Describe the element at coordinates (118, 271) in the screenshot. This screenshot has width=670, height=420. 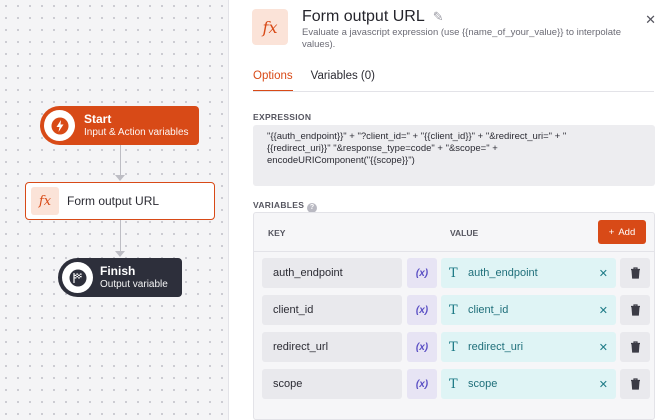
I see `finish-node-title: Finish` at that location.